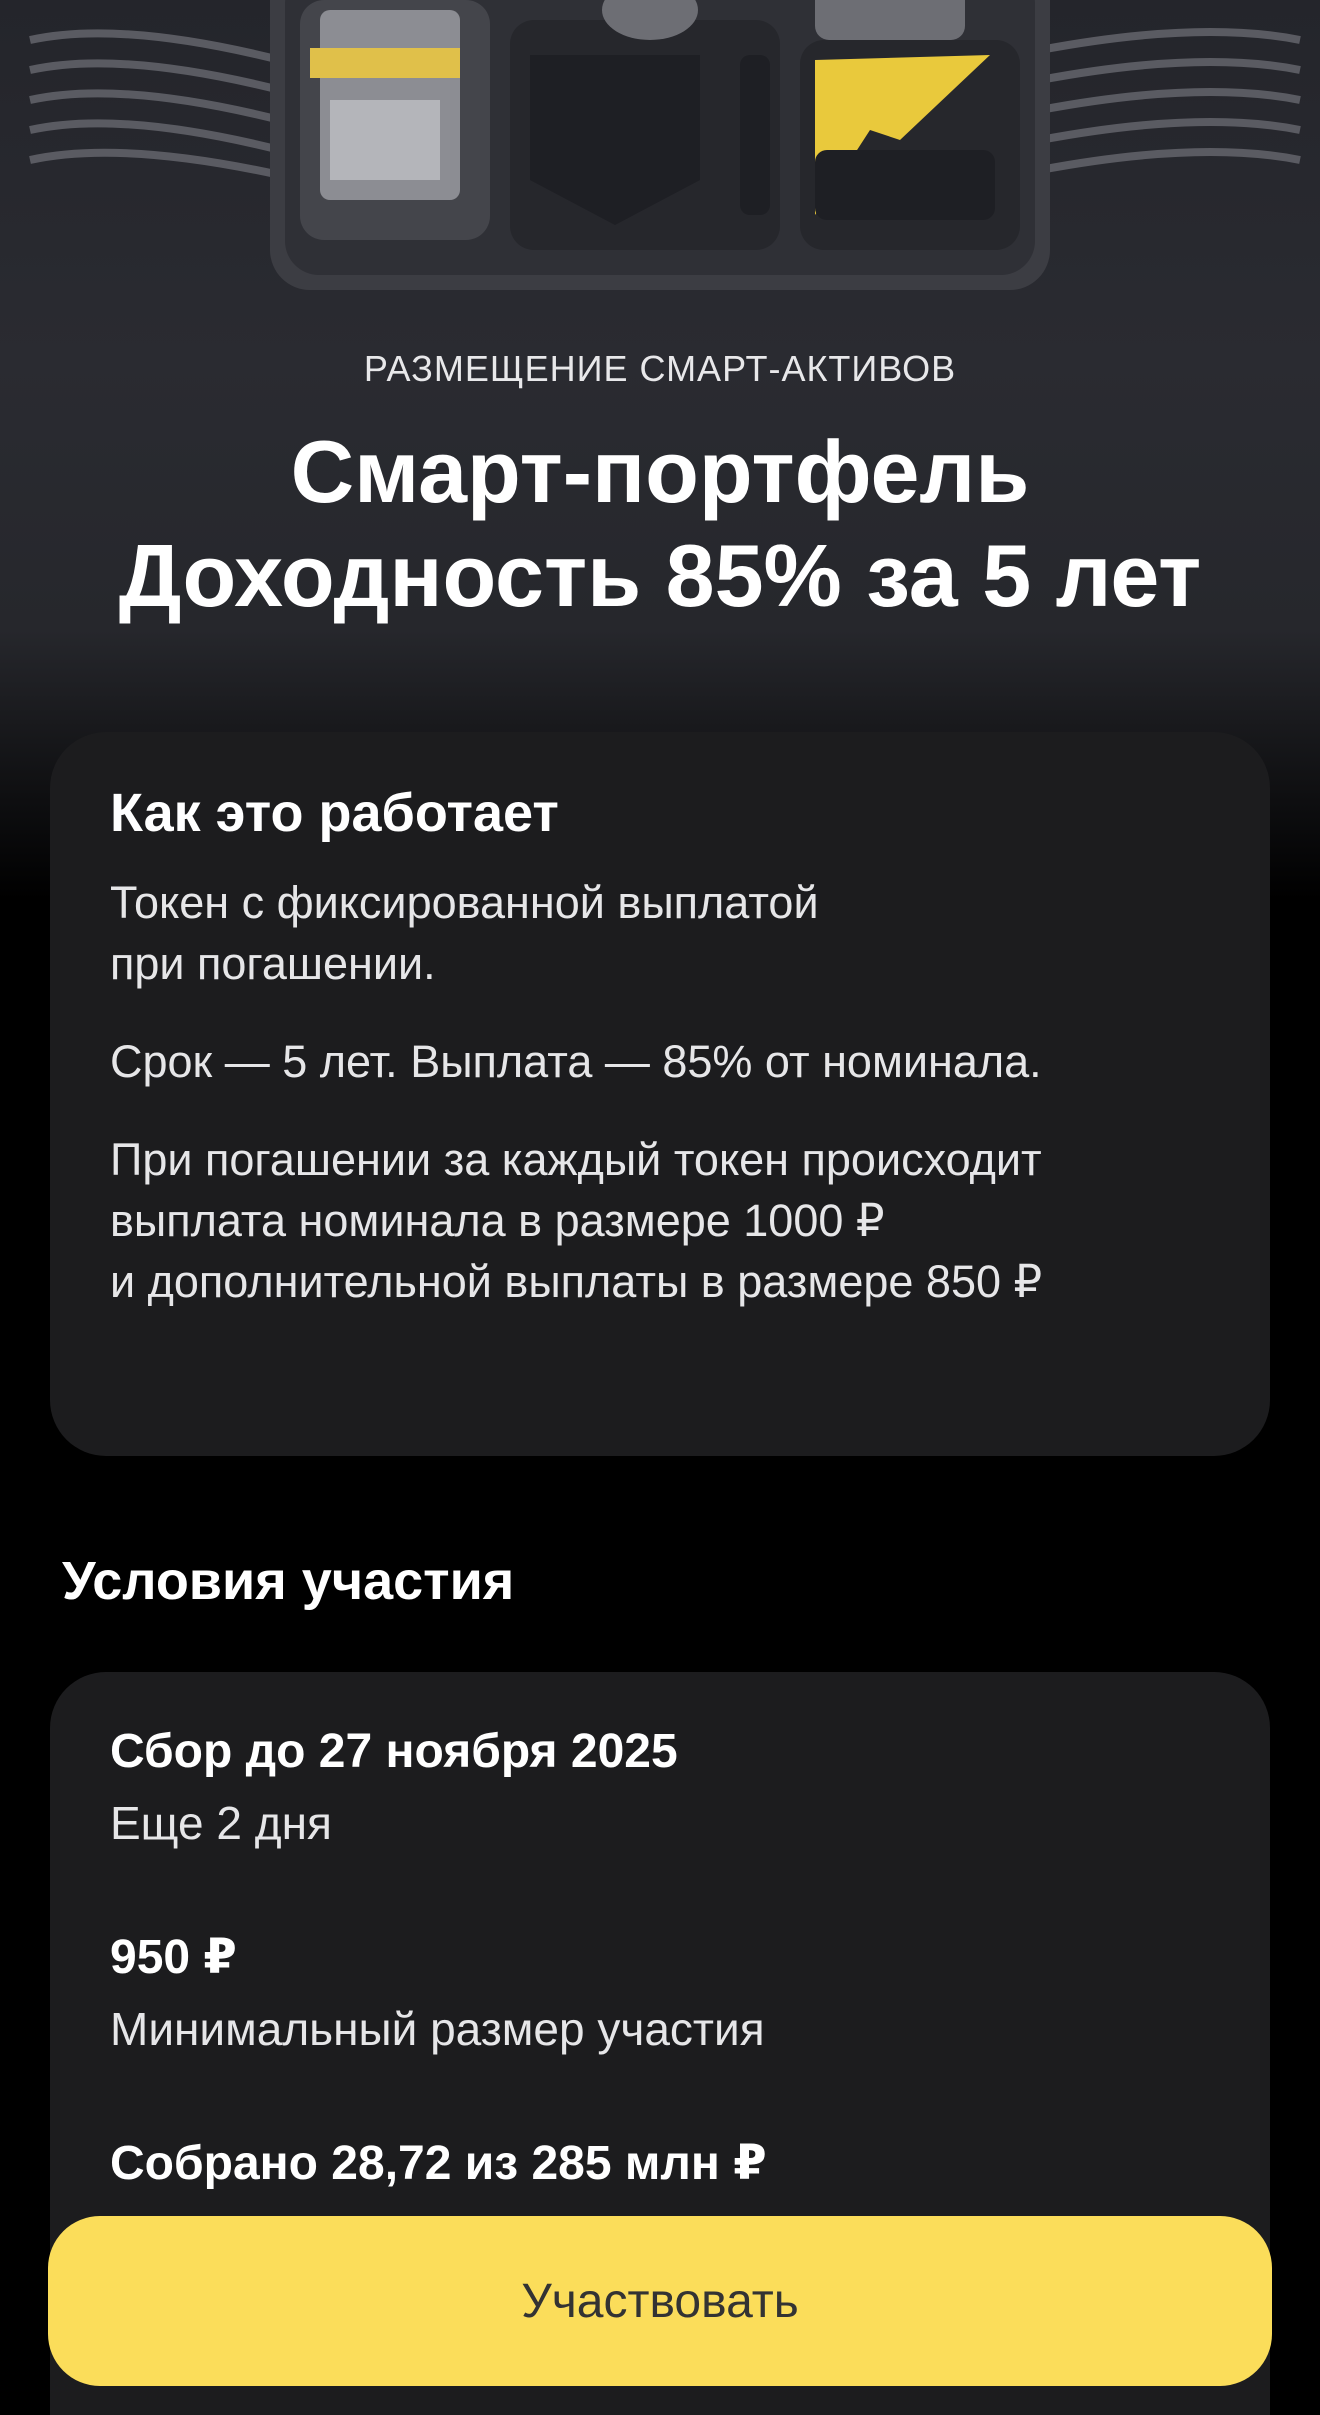 The image size is (1320, 2415). I want to click on participate-button: Участвовать, so click(660, 2301).